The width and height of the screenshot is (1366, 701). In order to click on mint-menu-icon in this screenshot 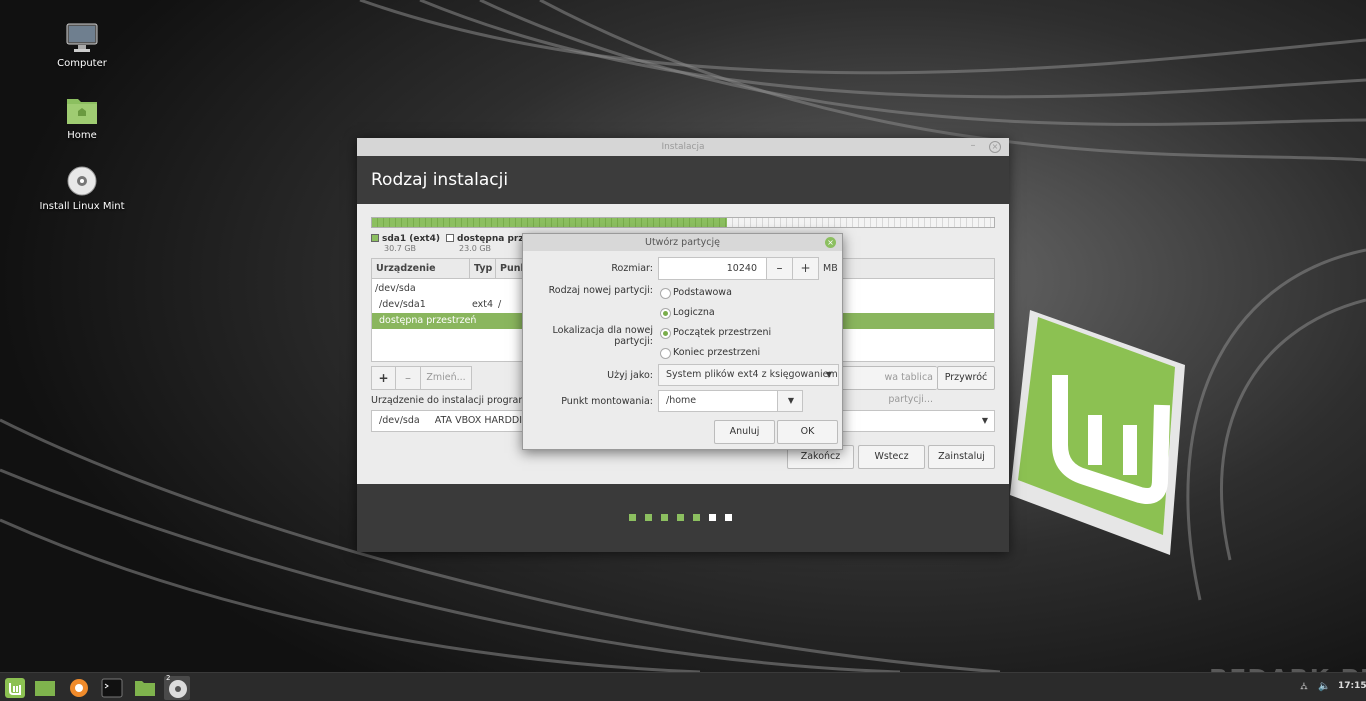, I will do `click(15, 688)`.